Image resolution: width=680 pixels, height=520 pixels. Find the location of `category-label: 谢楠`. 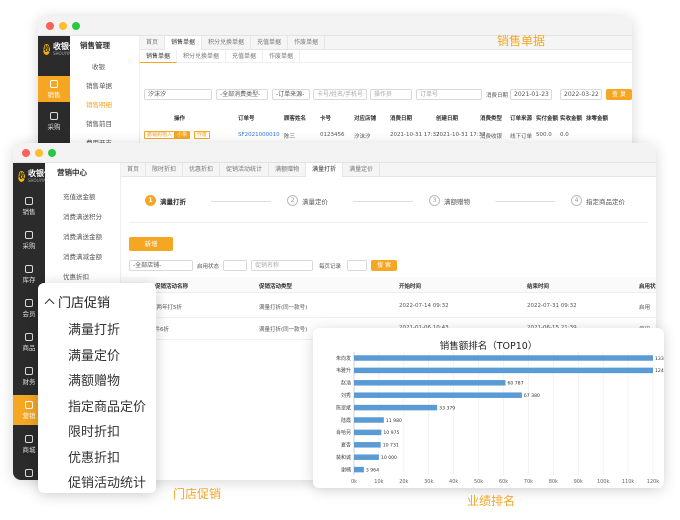

category-label: 谢楠 is located at coordinates (346, 469).